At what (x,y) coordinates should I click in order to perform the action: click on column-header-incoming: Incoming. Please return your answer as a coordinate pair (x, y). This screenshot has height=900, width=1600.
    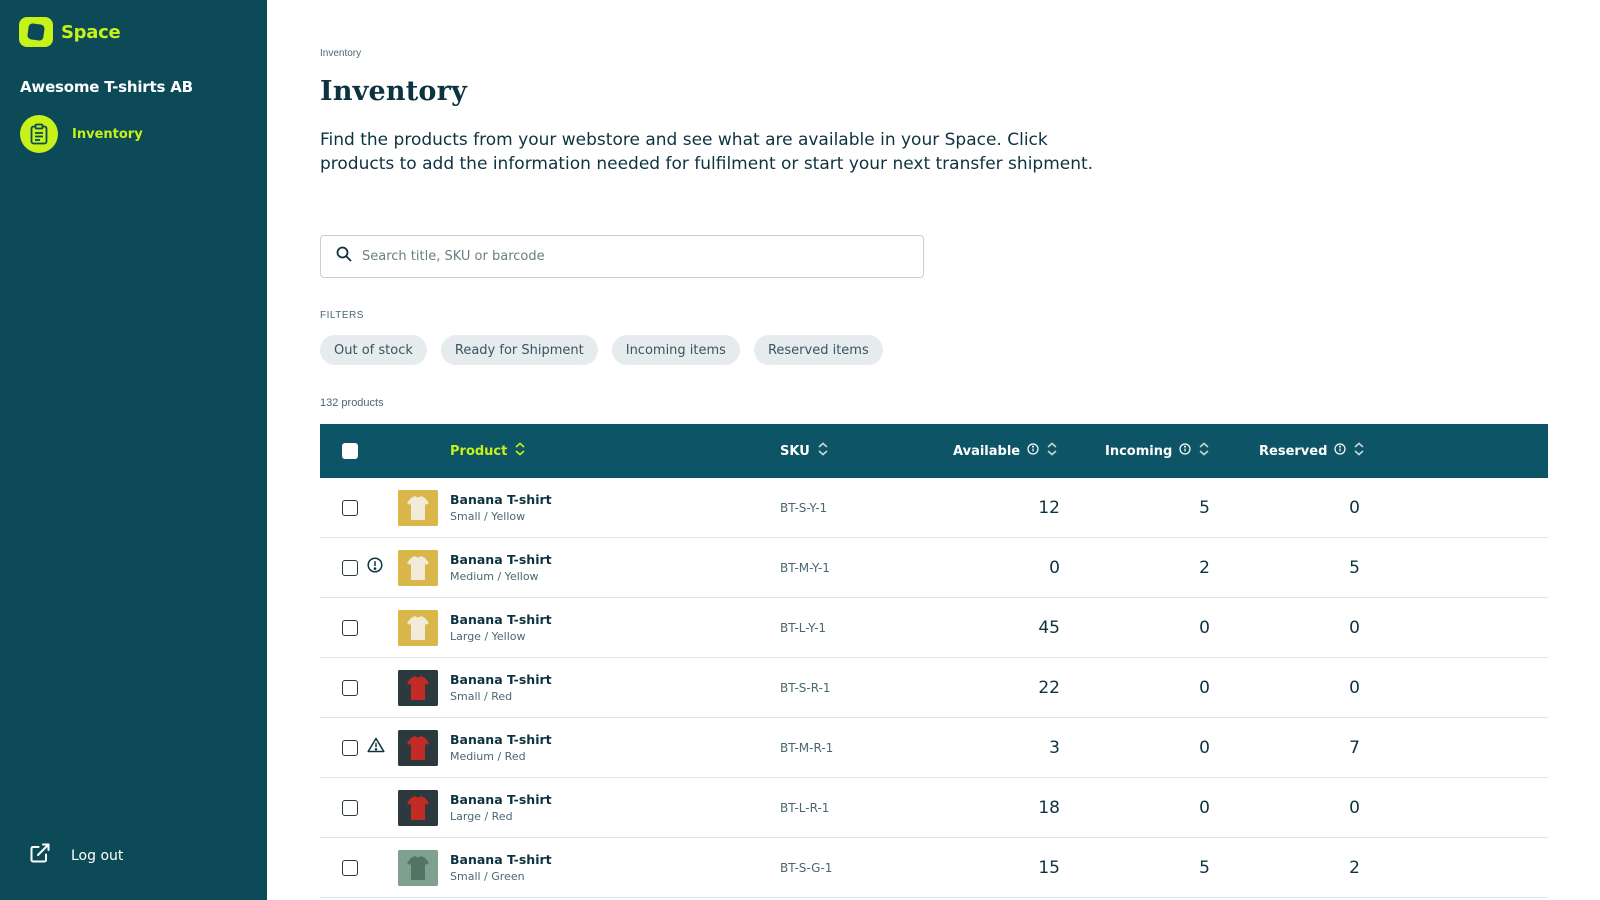
    Looking at the image, I should click on (1157, 451).